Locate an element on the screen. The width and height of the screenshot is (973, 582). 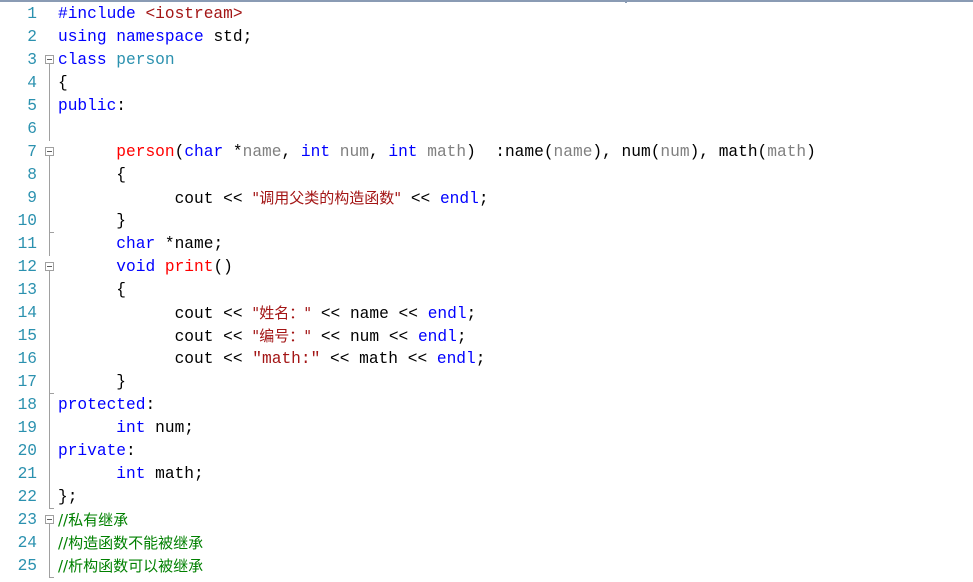
code-token: ), num( is located at coordinates (626, 152).